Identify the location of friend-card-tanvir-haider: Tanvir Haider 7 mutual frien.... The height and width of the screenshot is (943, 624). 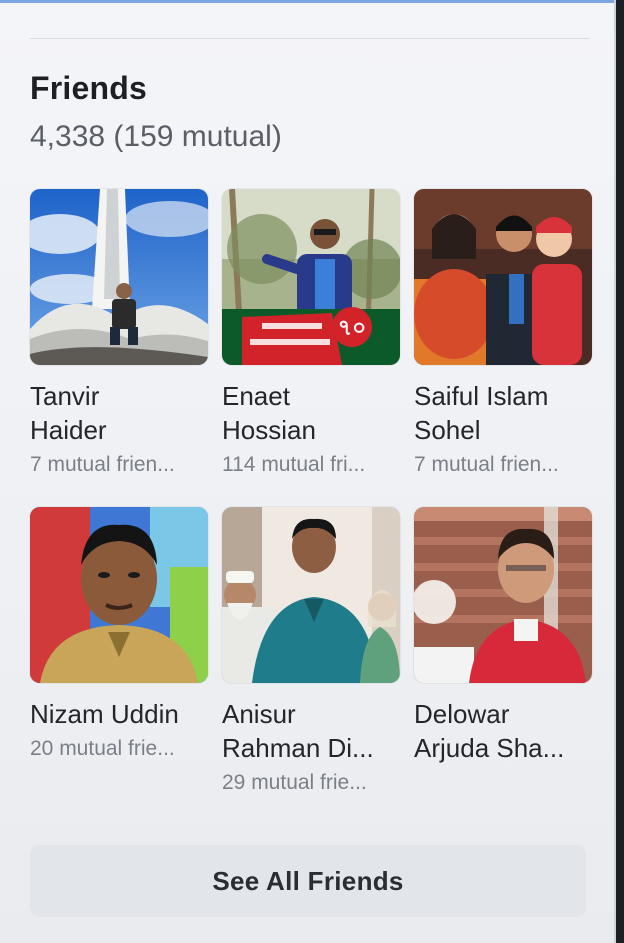
(120, 333).